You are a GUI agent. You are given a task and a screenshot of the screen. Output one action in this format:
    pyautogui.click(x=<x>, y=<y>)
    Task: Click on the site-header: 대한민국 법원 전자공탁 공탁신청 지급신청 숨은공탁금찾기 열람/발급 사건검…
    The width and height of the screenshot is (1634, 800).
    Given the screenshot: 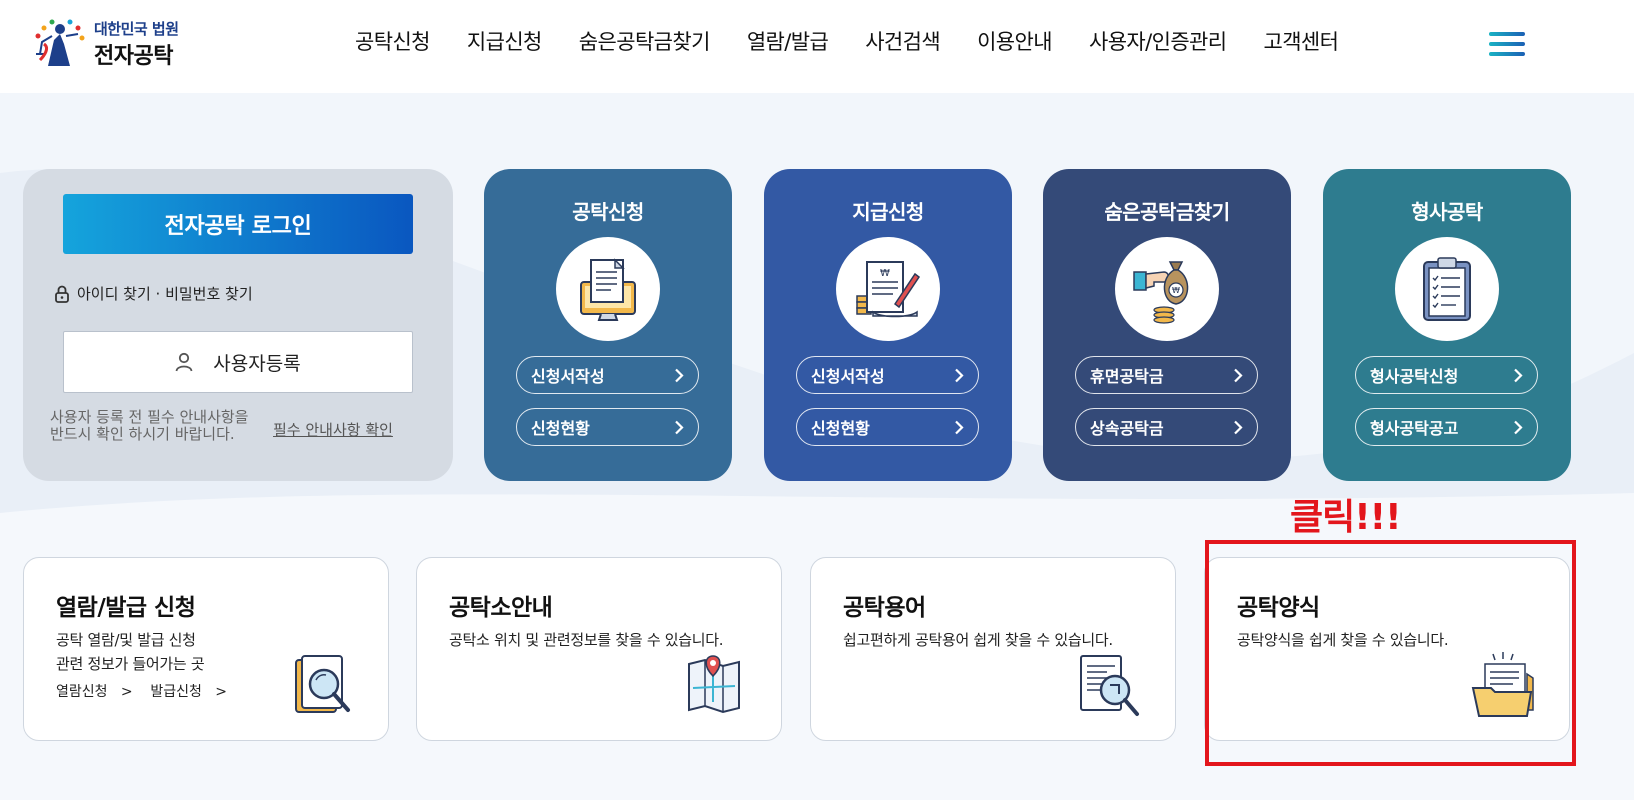 What is the action you would take?
    pyautogui.click(x=817, y=46)
    